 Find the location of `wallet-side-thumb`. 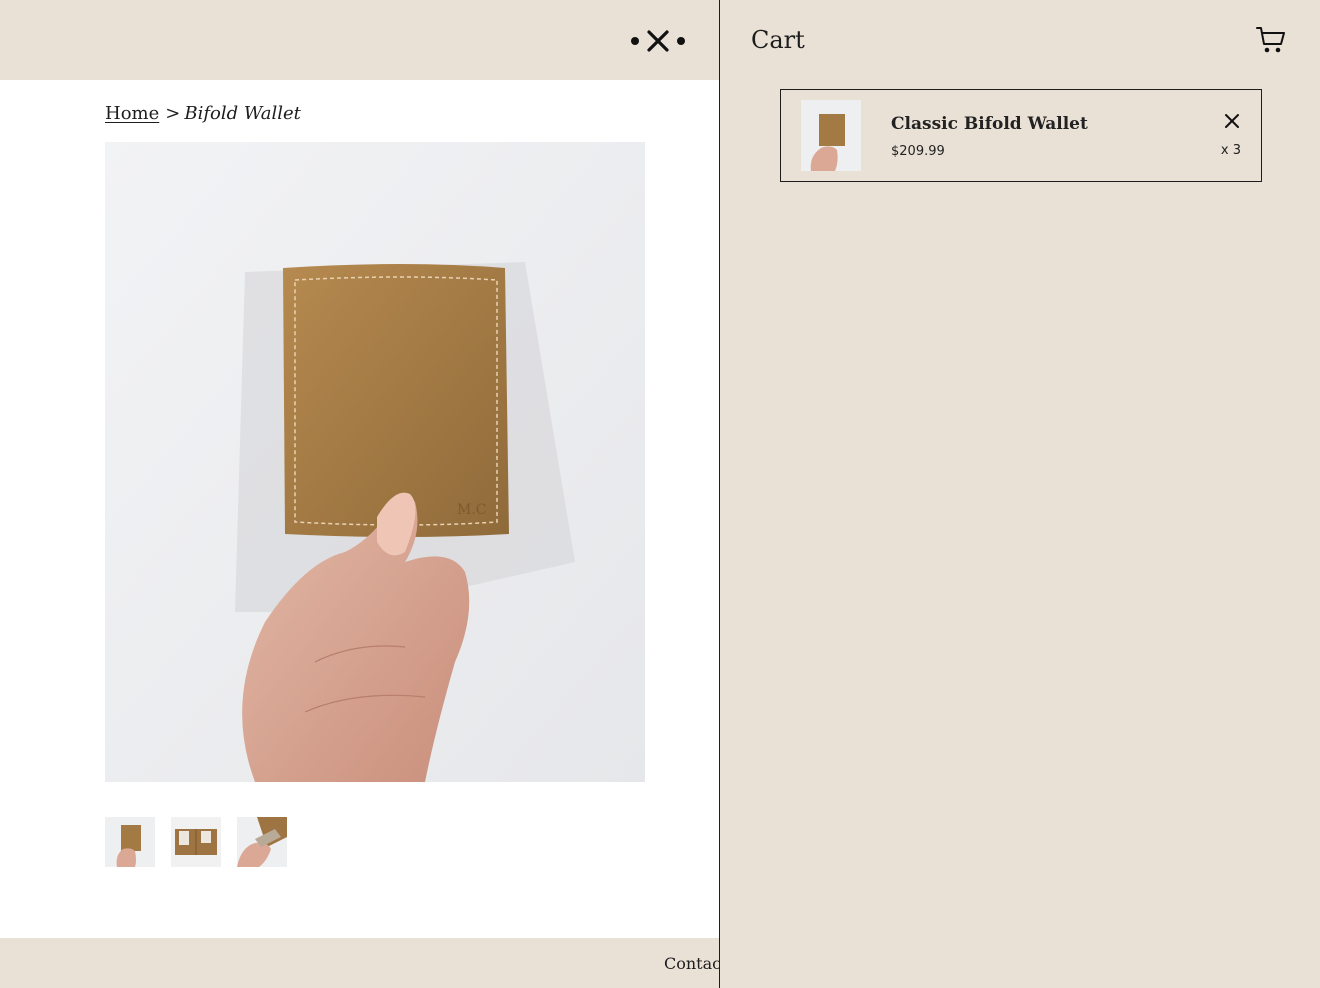

wallet-side-thumb is located at coordinates (262, 842).